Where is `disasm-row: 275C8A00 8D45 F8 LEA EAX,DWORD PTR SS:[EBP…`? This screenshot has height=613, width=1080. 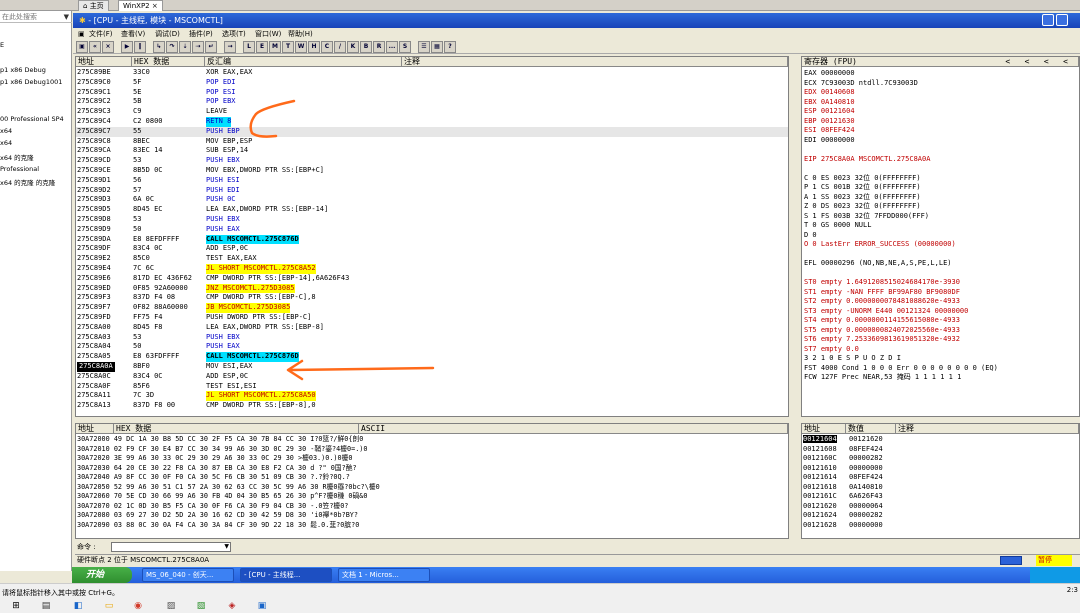
disasm-row: 275C8A00 8D45 F8 LEA EAX,DWORD PTR SS:[EBP… is located at coordinates (432, 328).